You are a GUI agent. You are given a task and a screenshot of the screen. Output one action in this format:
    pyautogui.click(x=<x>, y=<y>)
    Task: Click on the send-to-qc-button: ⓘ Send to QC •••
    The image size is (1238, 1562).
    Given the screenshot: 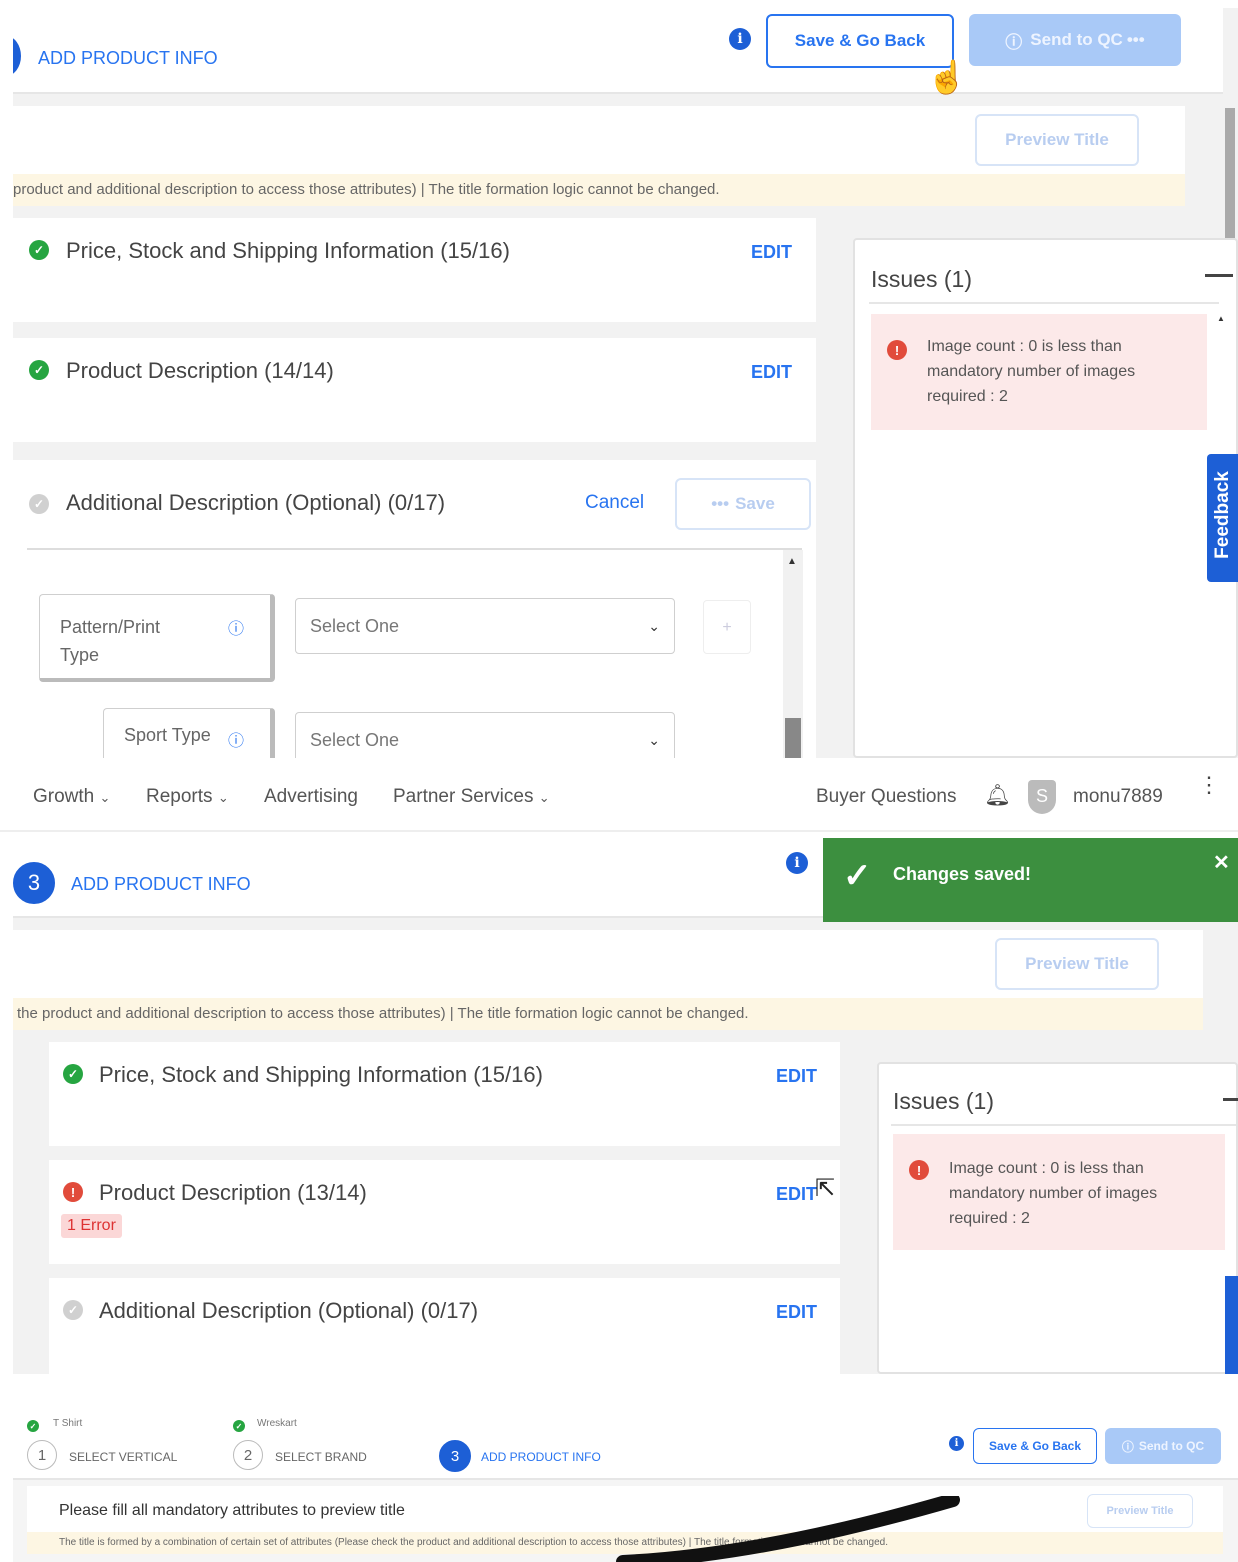 What is the action you would take?
    pyautogui.click(x=1075, y=40)
    